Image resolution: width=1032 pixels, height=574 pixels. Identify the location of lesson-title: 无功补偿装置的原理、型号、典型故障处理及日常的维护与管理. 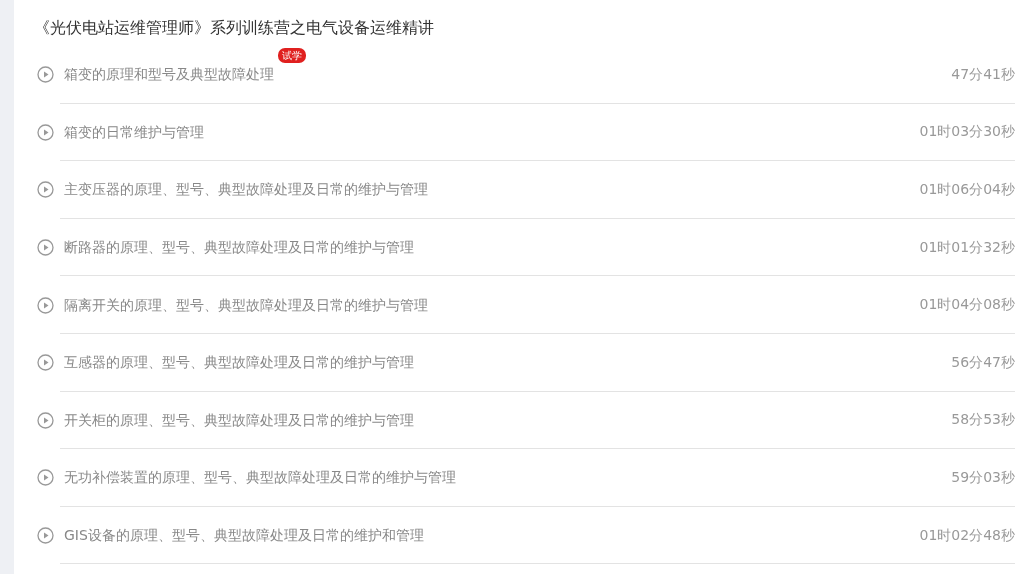
(260, 477).